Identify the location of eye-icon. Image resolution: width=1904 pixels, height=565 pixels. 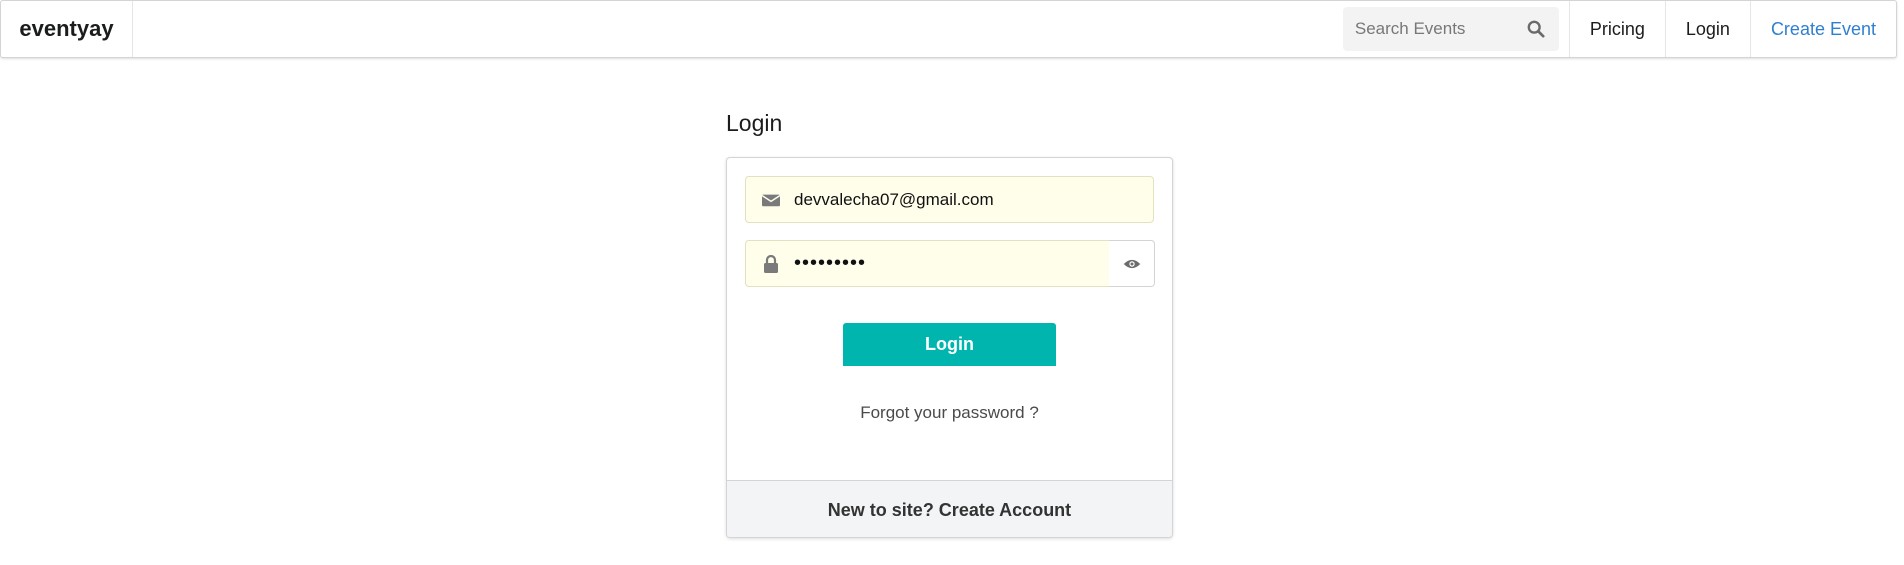
(1131, 263).